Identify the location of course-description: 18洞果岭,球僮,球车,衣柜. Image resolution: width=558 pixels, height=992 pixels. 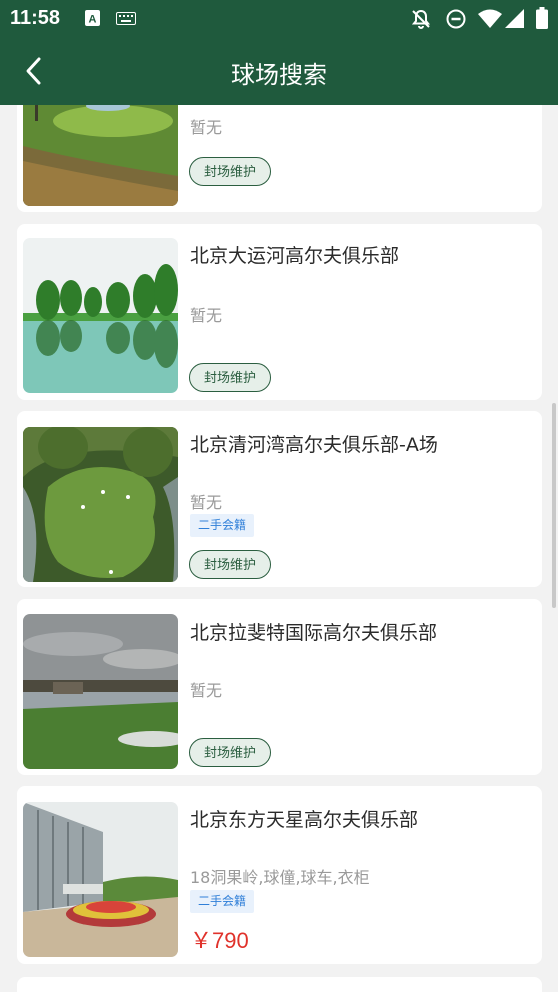
(280, 877).